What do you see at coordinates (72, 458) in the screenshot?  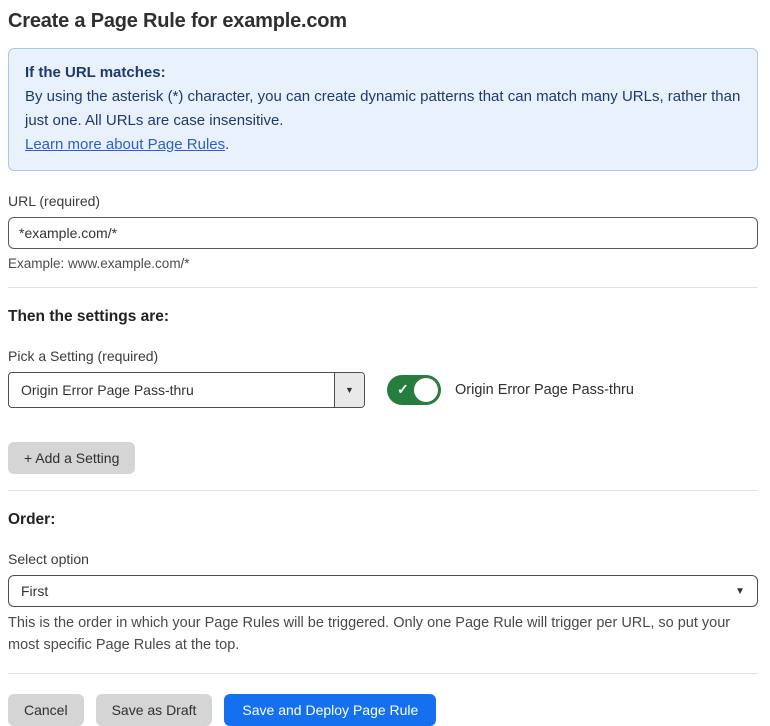 I see `add-setting-button: + Add a Setting` at bounding box center [72, 458].